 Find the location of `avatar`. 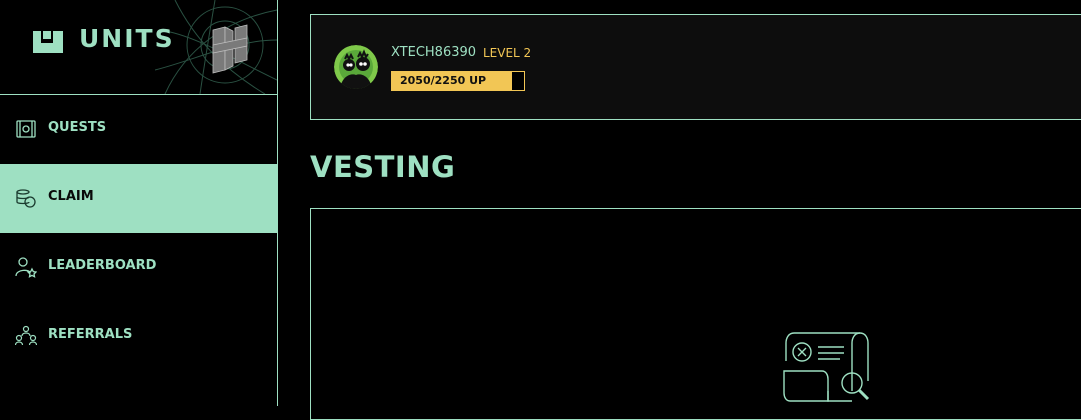

avatar is located at coordinates (356, 67).